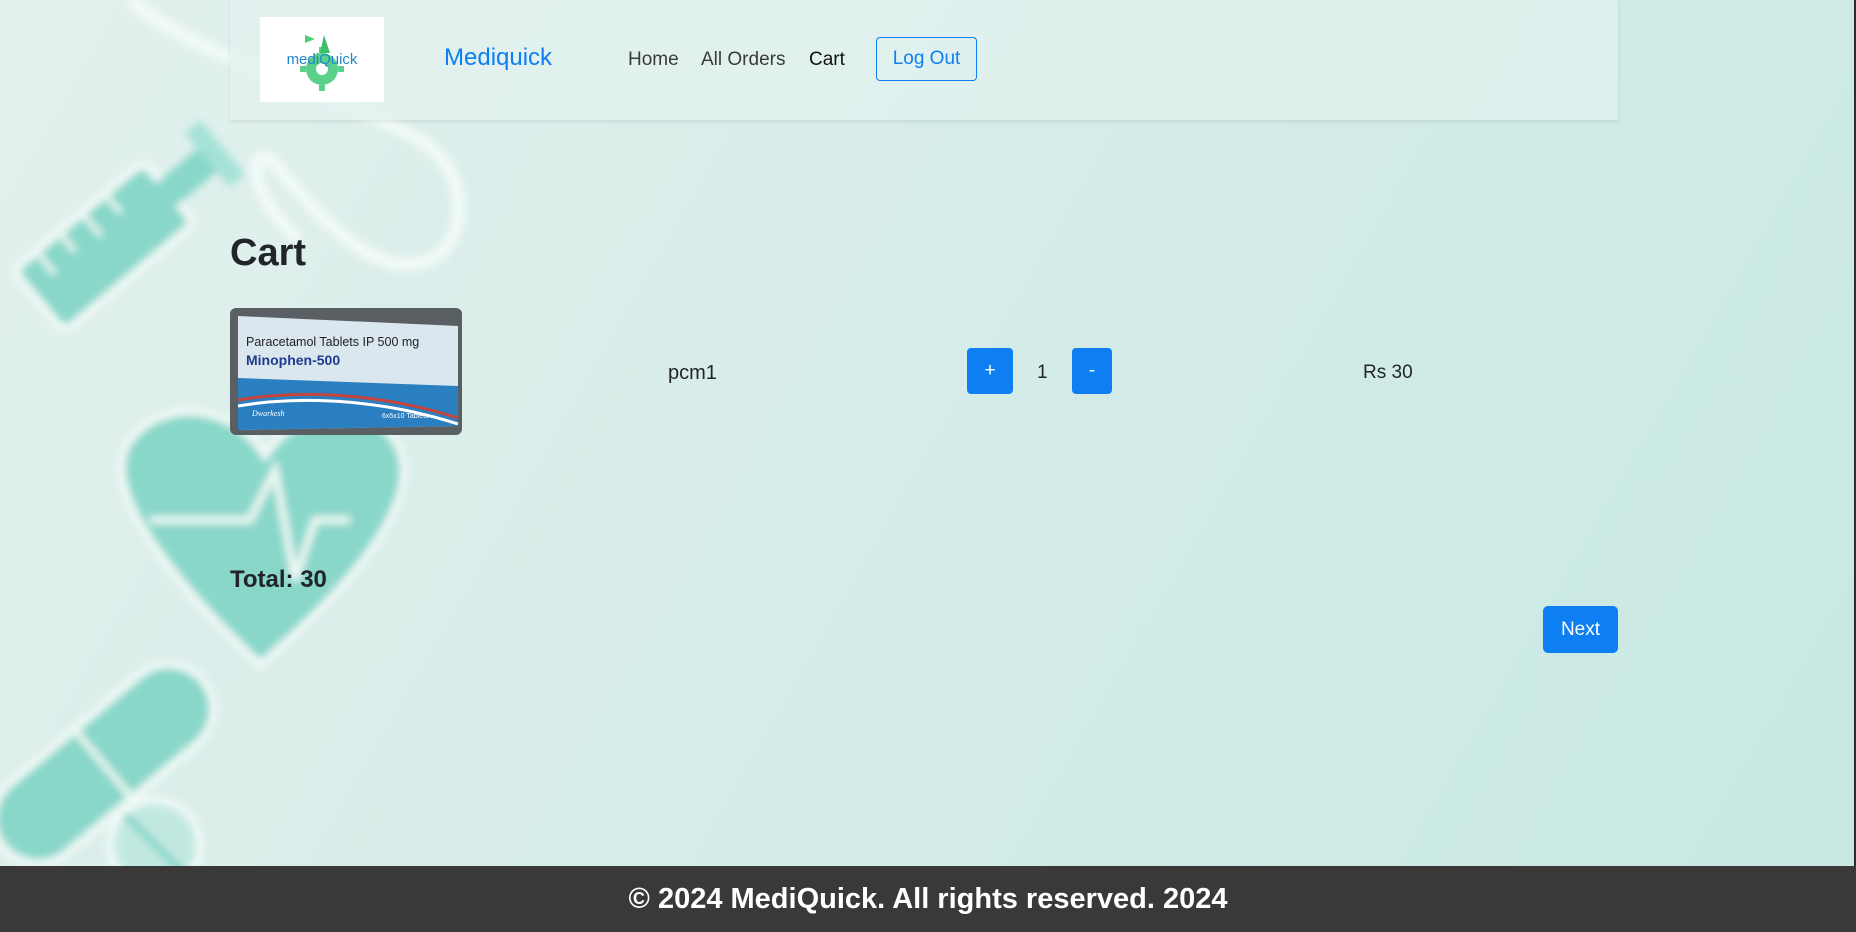 The width and height of the screenshot is (1856, 932). Describe the element at coordinates (827, 60) in the screenshot. I see `nav-cart: Cart` at that location.